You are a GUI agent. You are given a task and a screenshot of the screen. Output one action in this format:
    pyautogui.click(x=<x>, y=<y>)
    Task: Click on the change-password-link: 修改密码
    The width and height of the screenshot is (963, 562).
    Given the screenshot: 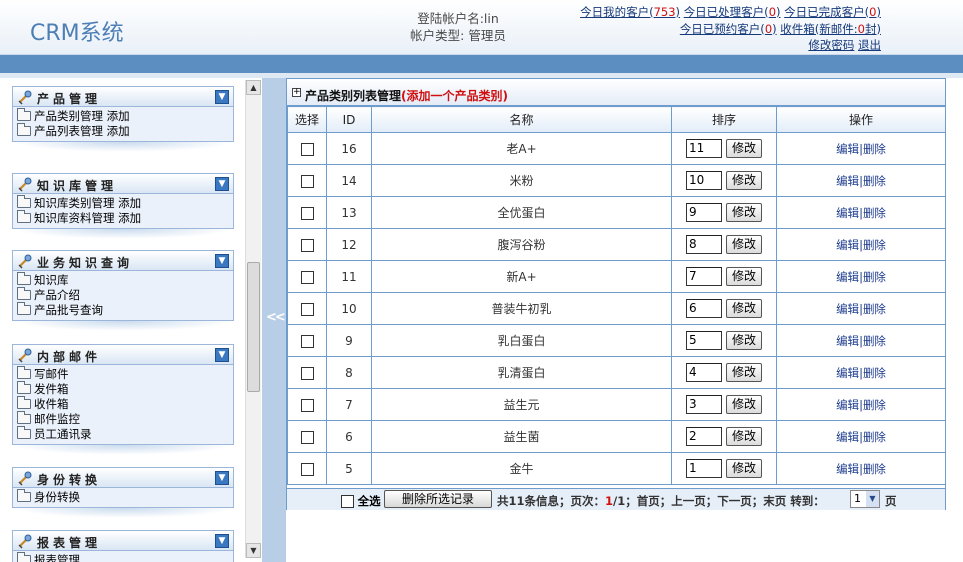 What is the action you would take?
    pyautogui.click(x=831, y=45)
    